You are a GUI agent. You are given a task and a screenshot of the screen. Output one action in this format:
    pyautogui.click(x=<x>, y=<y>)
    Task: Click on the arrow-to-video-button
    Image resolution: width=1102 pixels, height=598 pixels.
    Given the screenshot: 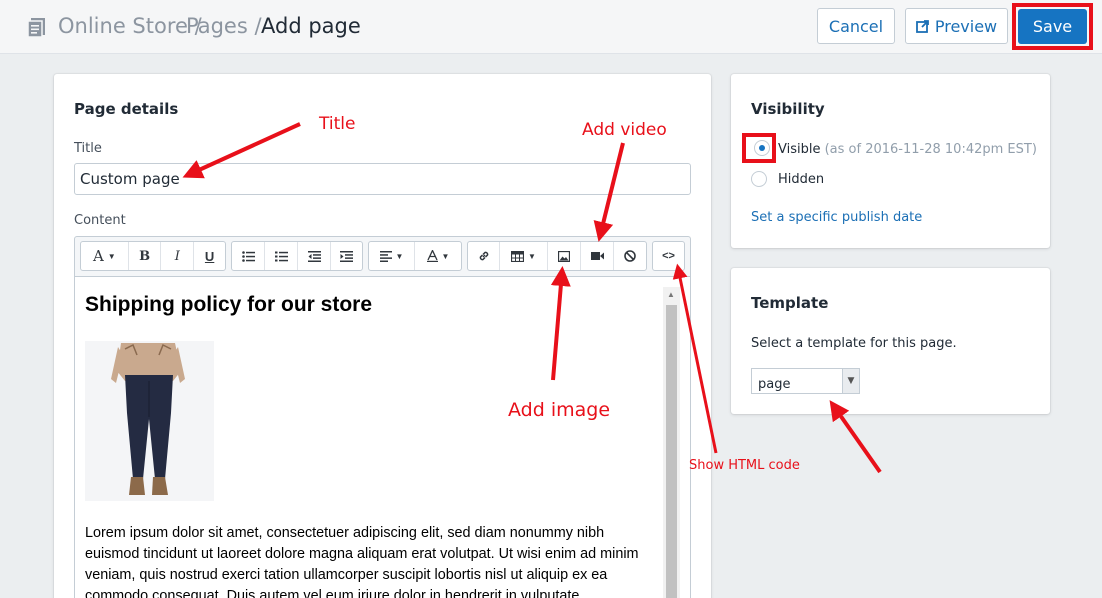 What is the action you would take?
    pyautogui.click(x=609, y=192)
    